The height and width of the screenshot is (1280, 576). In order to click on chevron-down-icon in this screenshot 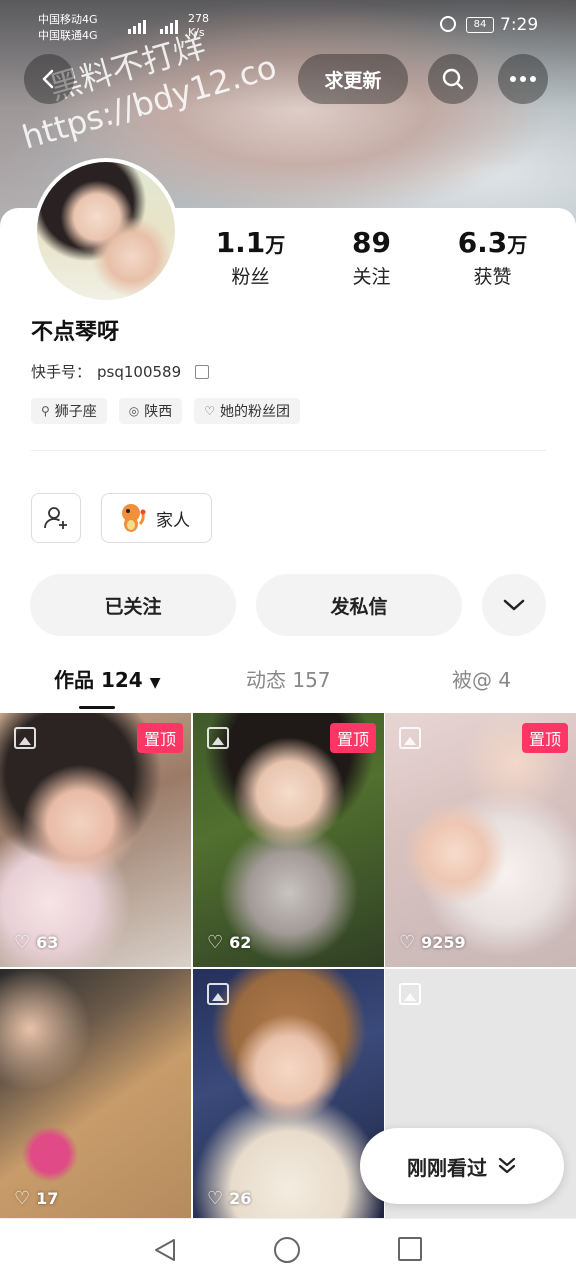, I will do `click(514, 605)`.